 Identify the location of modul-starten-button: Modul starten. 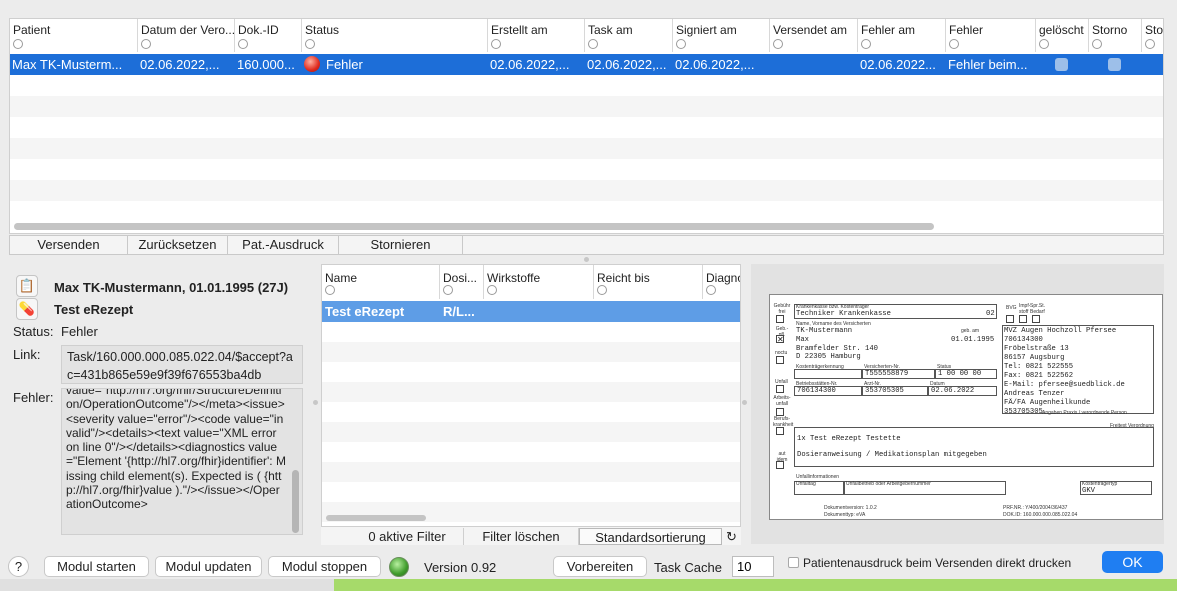
(96, 566).